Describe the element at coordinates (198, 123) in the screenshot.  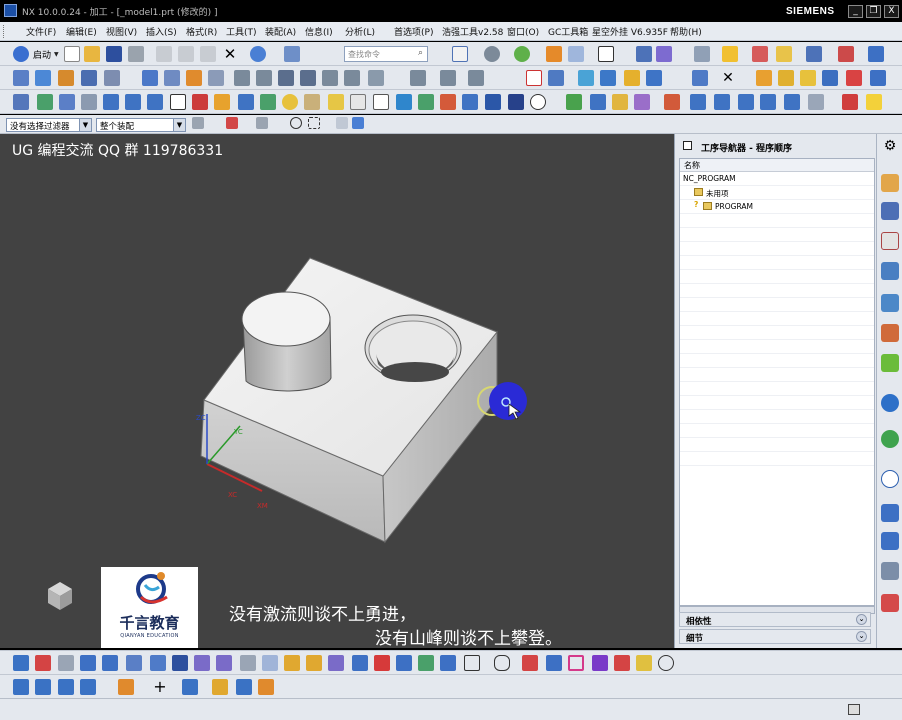
I see `filter-reset-icon` at that location.